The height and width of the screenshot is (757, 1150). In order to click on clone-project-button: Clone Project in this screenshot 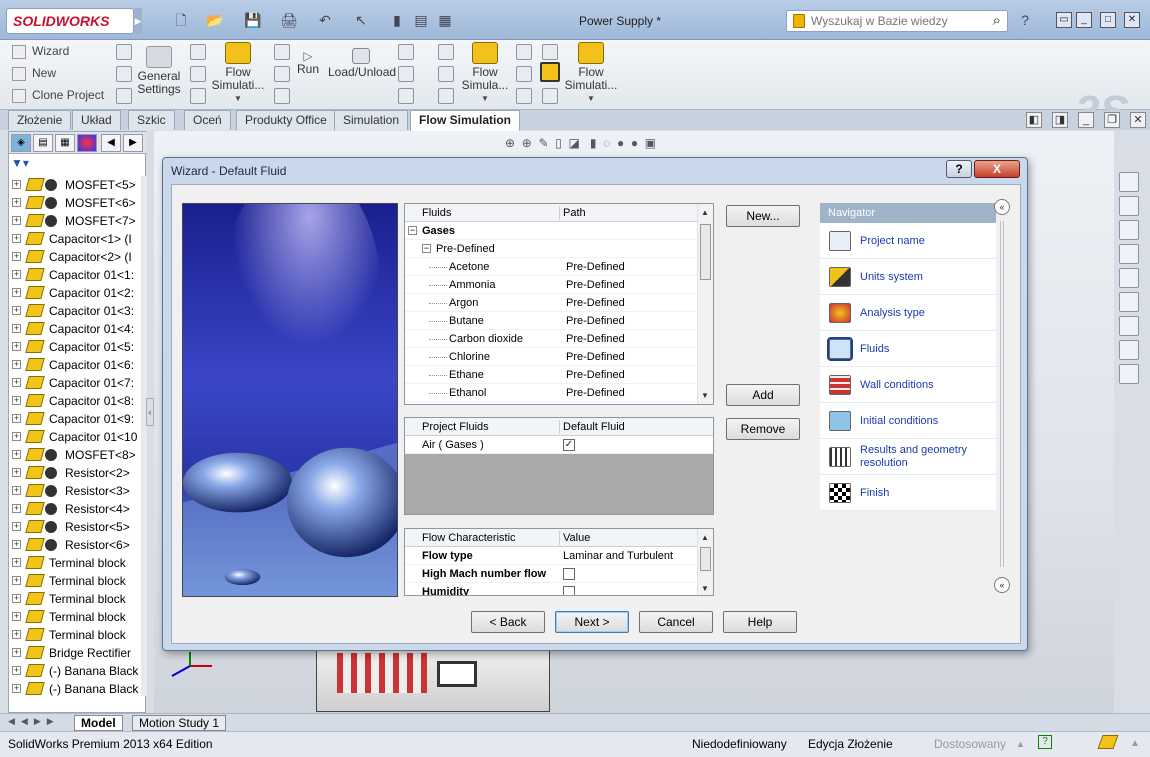, I will do `click(60, 95)`.